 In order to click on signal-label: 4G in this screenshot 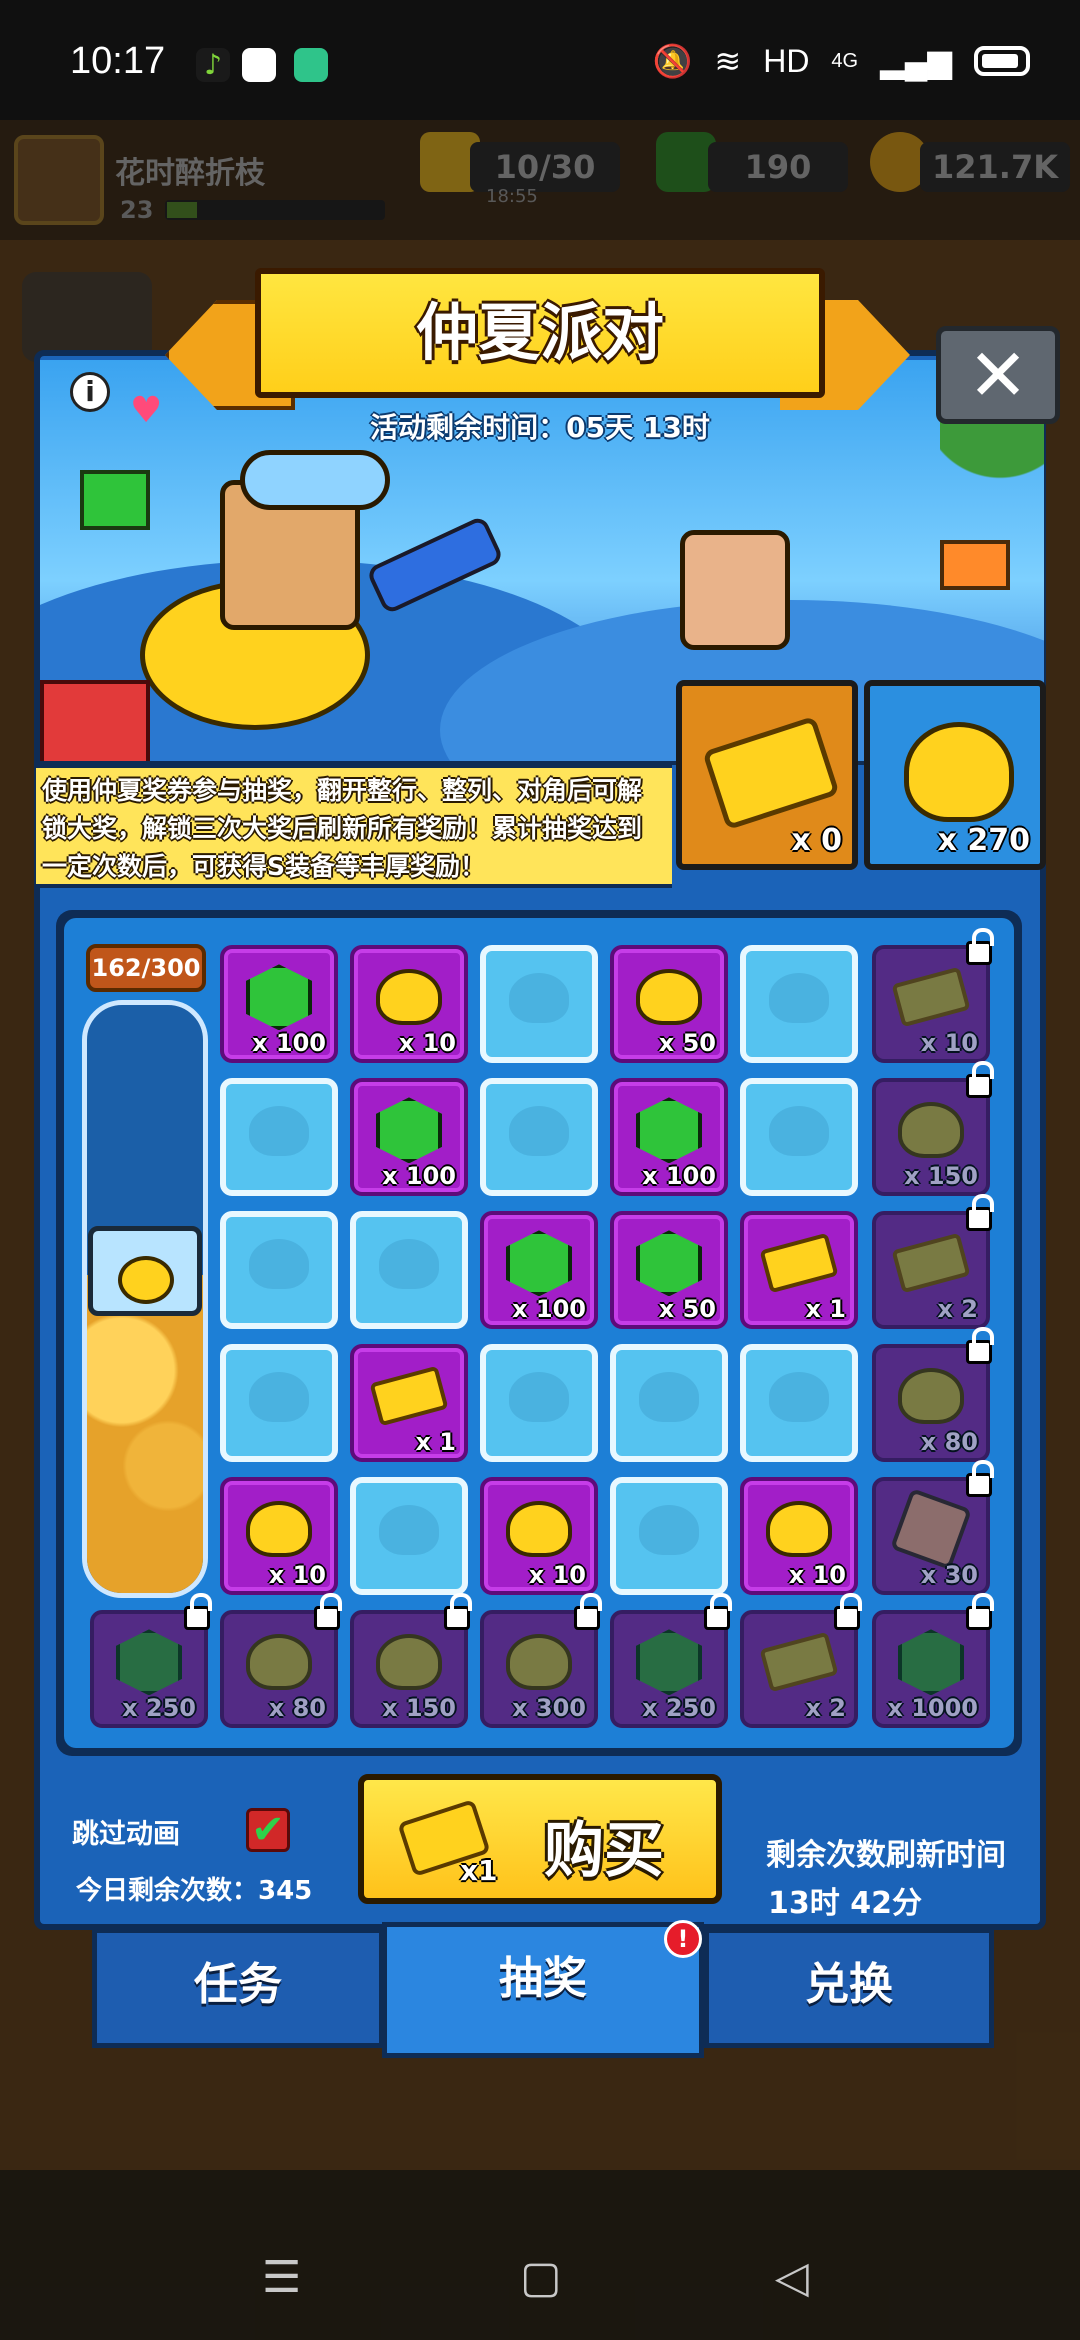, I will do `click(845, 60)`.